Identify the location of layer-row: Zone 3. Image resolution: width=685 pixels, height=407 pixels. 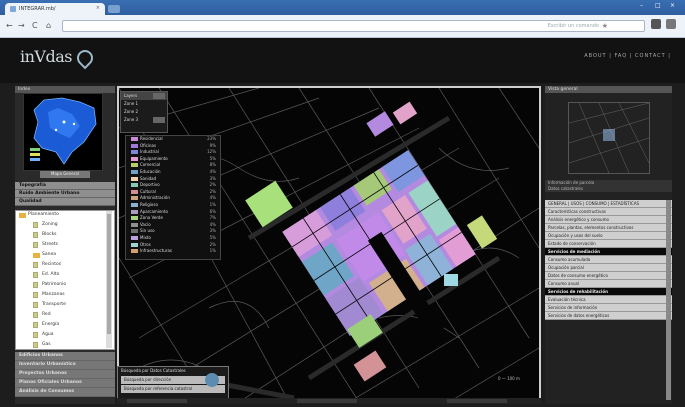
(144, 120).